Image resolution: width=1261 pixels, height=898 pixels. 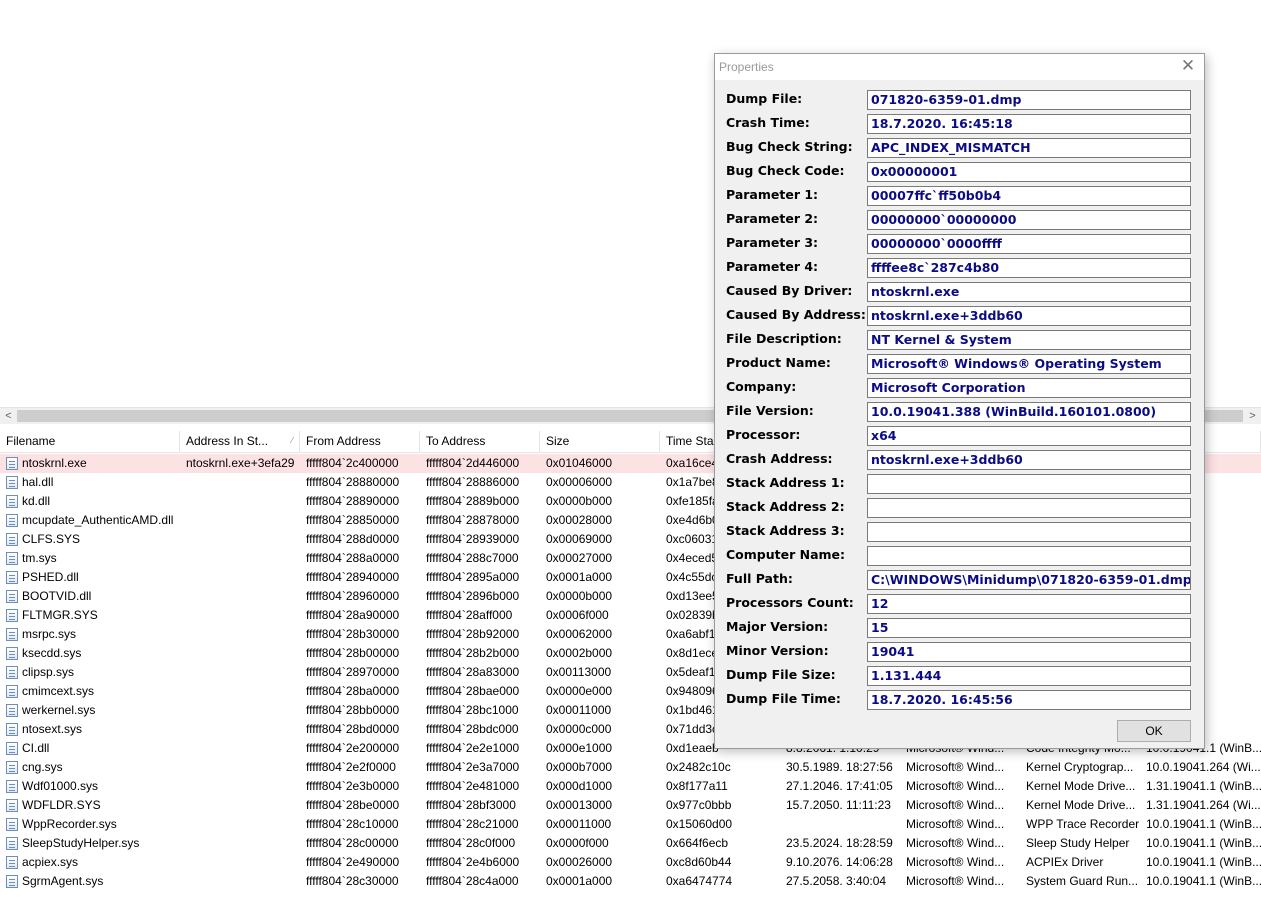 I want to click on table-cell: fffff804`2e2e1000, so click(x=473, y=748).